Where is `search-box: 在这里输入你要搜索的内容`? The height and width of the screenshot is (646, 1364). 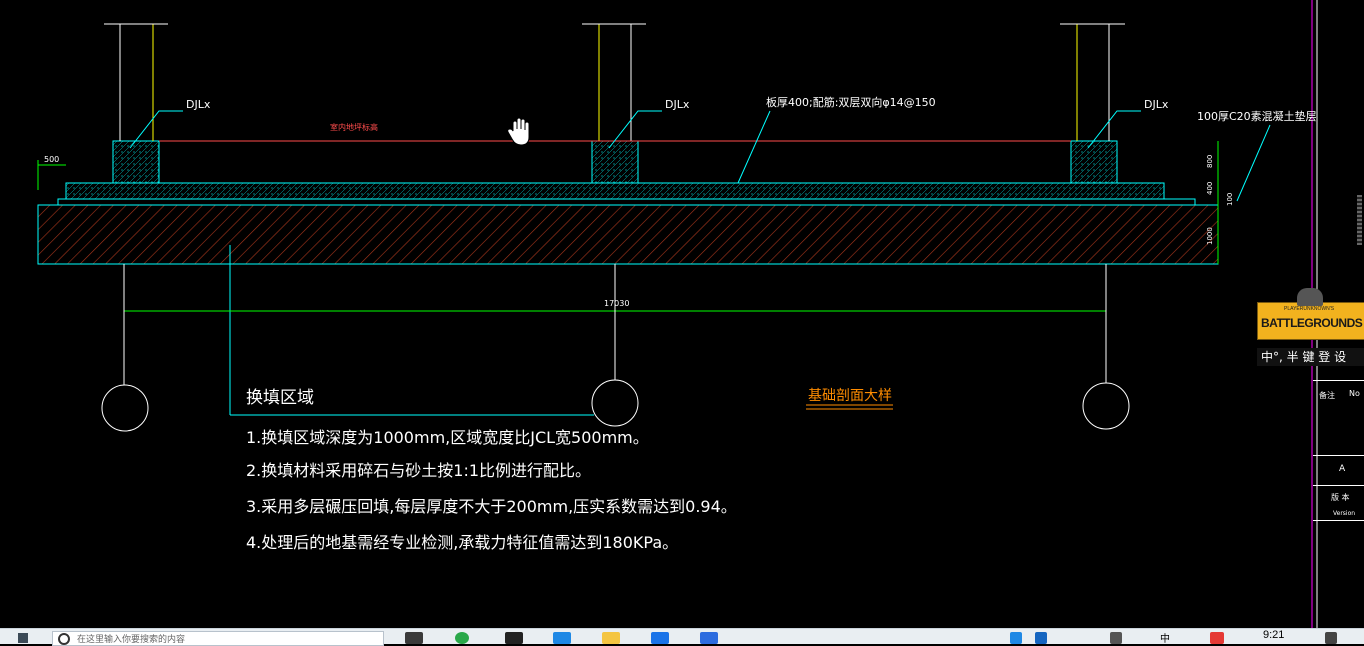 search-box: 在这里输入你要搜索的内容 is located at coordinates (218, 638).